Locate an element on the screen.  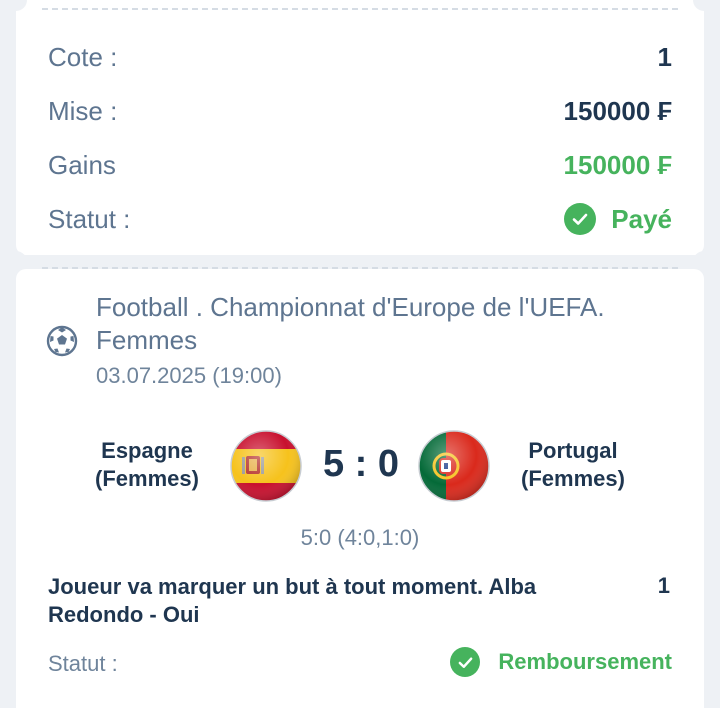
stake-row: Mise : 150000 ₣ is located at coordinates (360, 111).